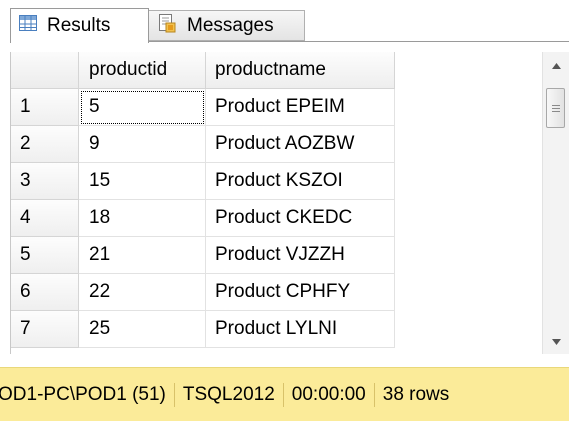 The image size is (569, 421). What do you see at coordinates (328, 394) in the screenshot?
I see `status-elapsed-time: 00:00:00` at bounding box center [328, 394].